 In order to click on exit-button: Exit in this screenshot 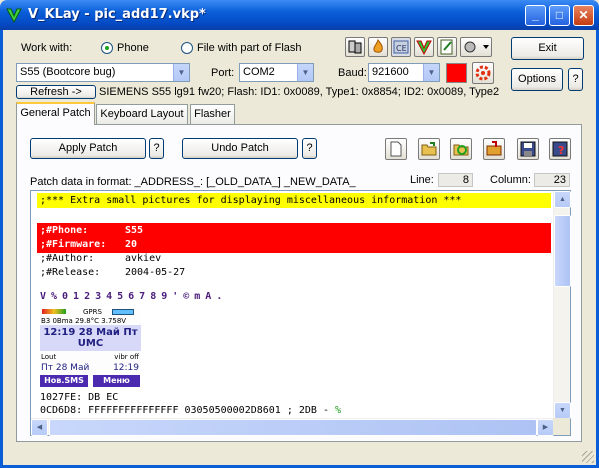, I will do `click(547, 48)`.